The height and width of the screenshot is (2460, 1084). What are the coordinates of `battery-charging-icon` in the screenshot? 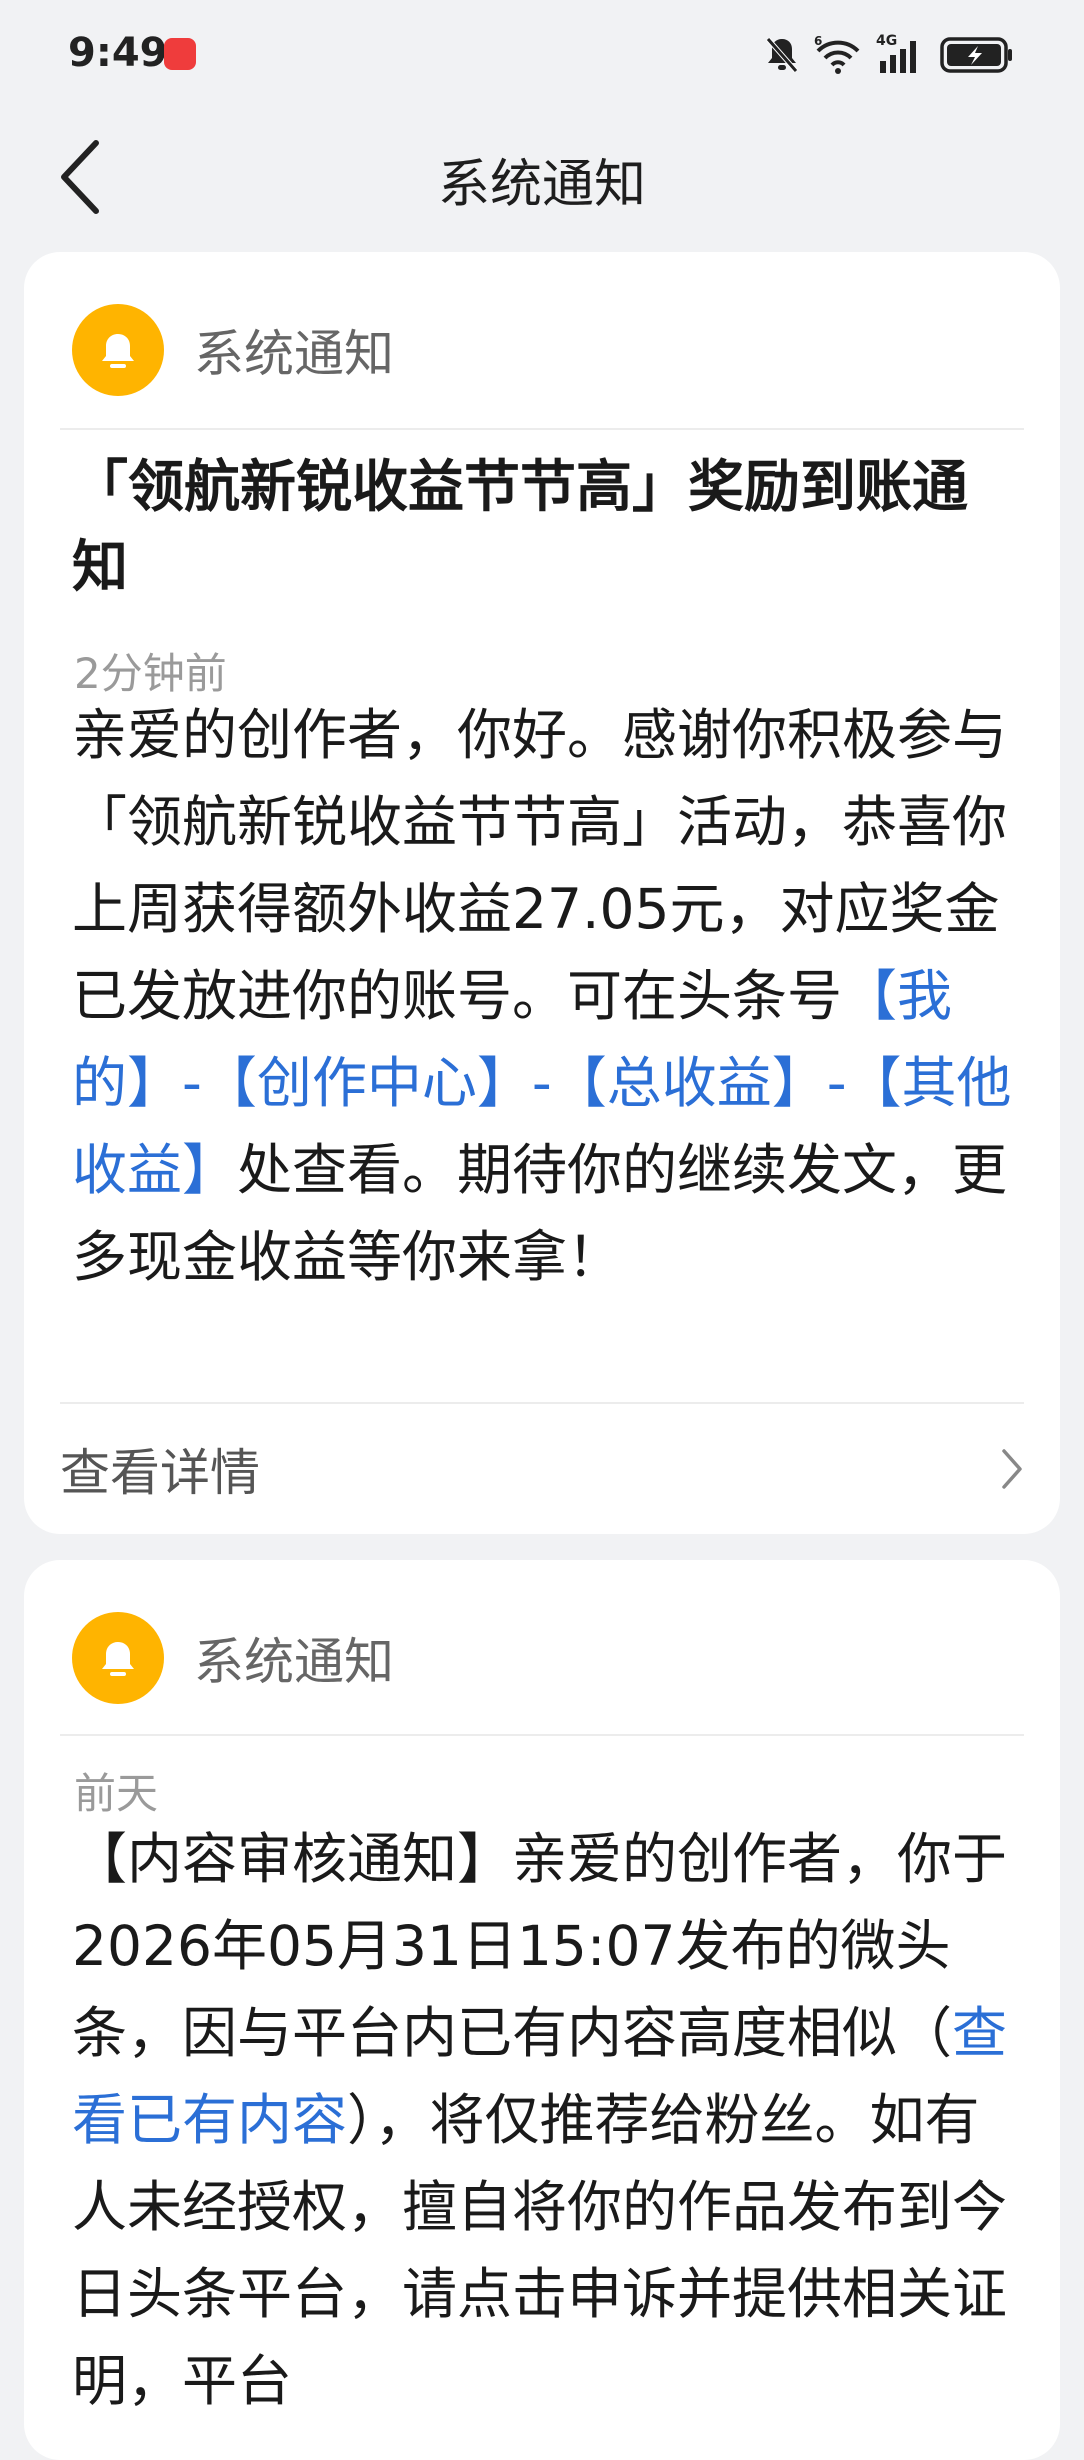 It's located at (976, 55).